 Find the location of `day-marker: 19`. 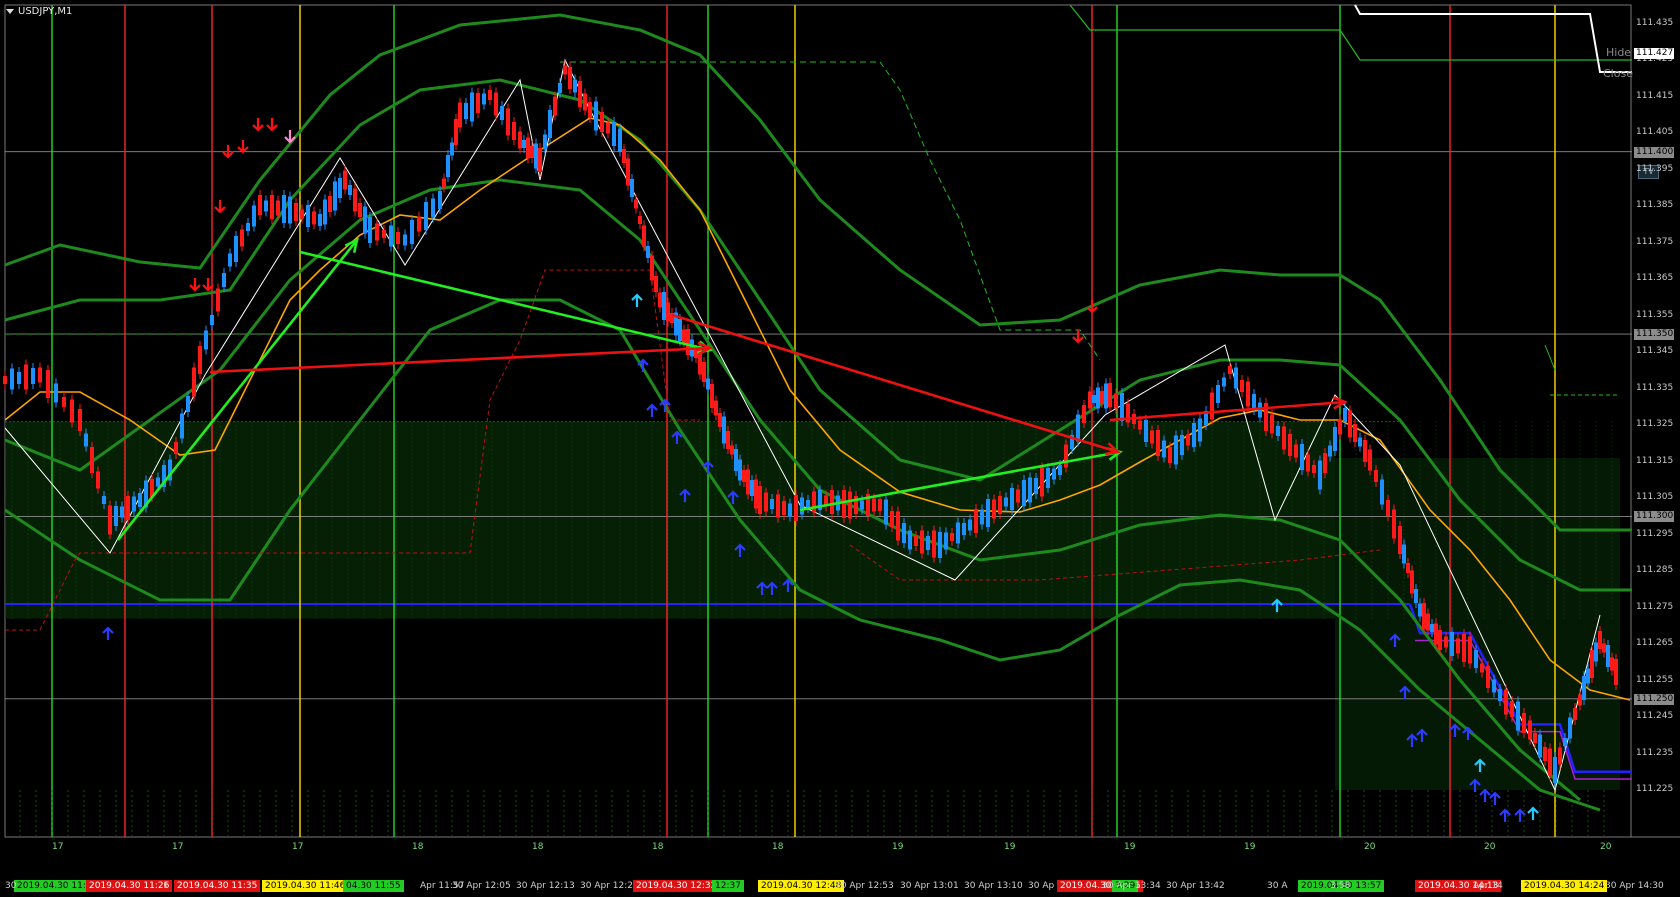

day-marker: 19 is located at coordinates (1130, 847).